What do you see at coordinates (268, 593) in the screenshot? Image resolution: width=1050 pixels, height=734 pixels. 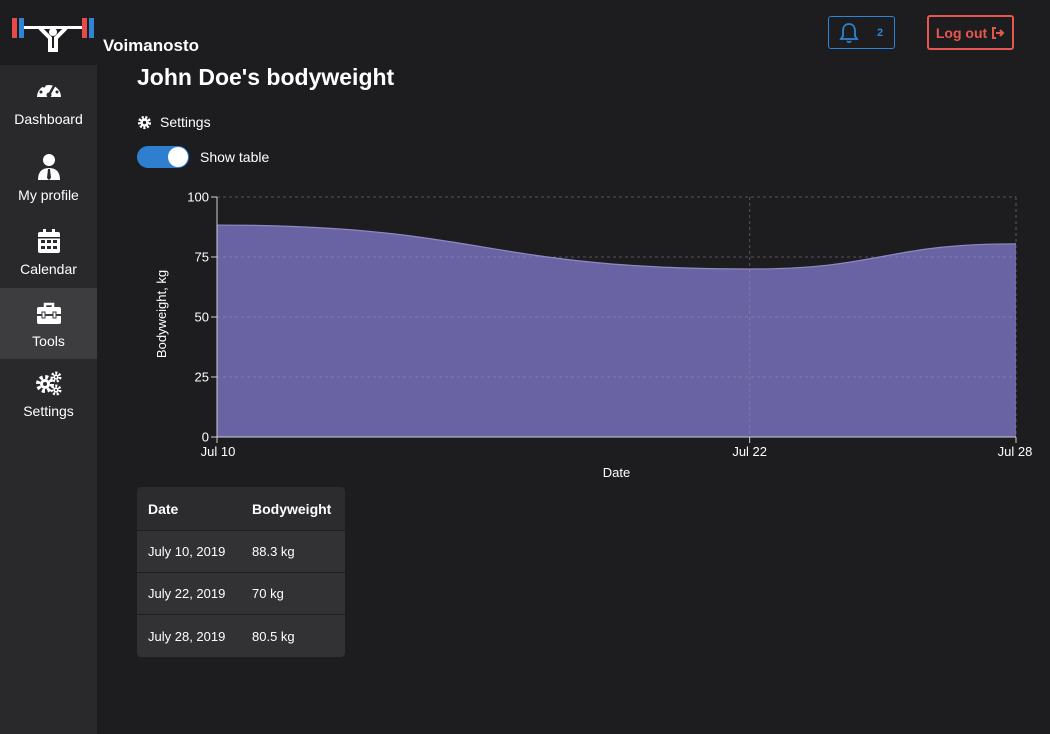 I see `cell-bodyweight: 70 kg` at bounding box center [268, 593].